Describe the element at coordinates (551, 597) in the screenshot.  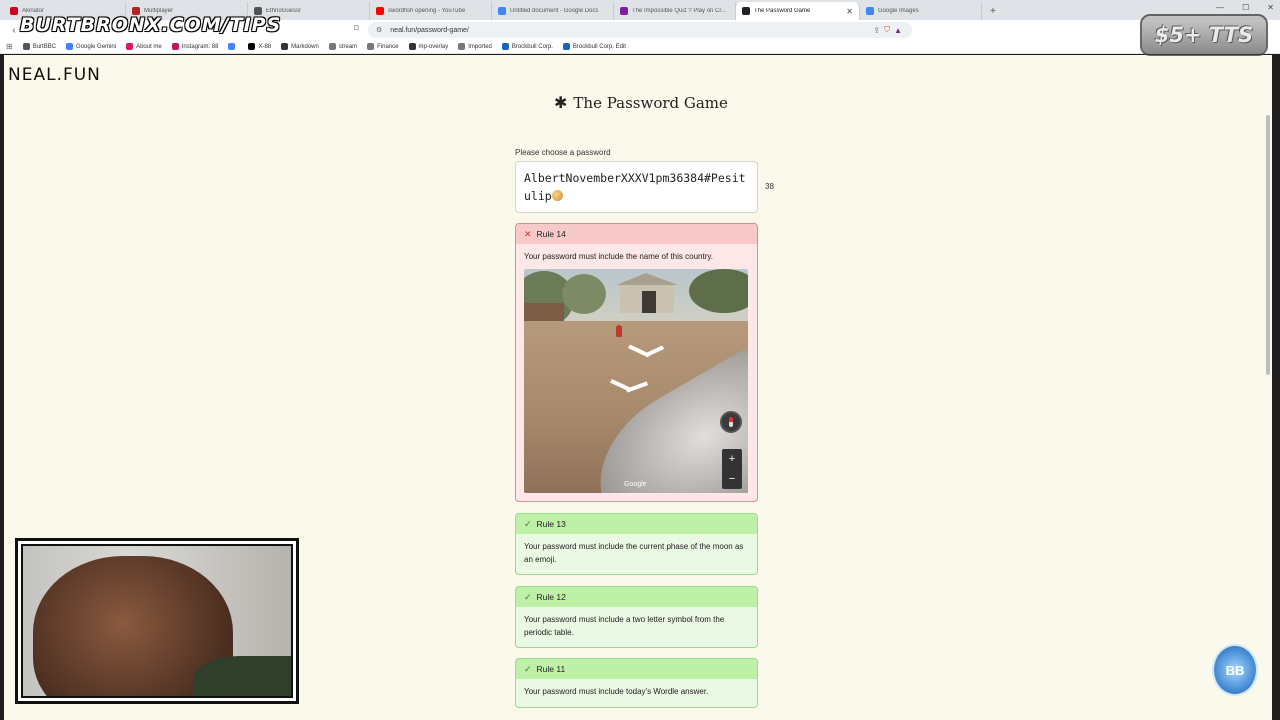
I see `rule-title: Rule 12` at that location.